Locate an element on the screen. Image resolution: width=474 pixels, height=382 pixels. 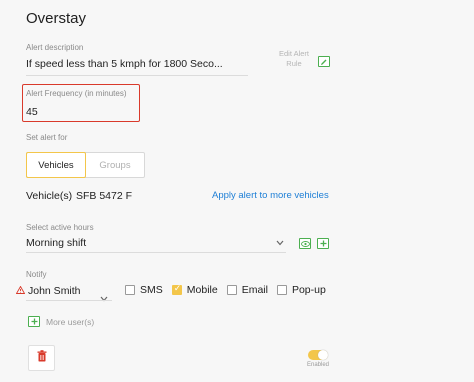
edit-alert-rule-text-line1: Edit Alert is located at coordinates (293, 53).